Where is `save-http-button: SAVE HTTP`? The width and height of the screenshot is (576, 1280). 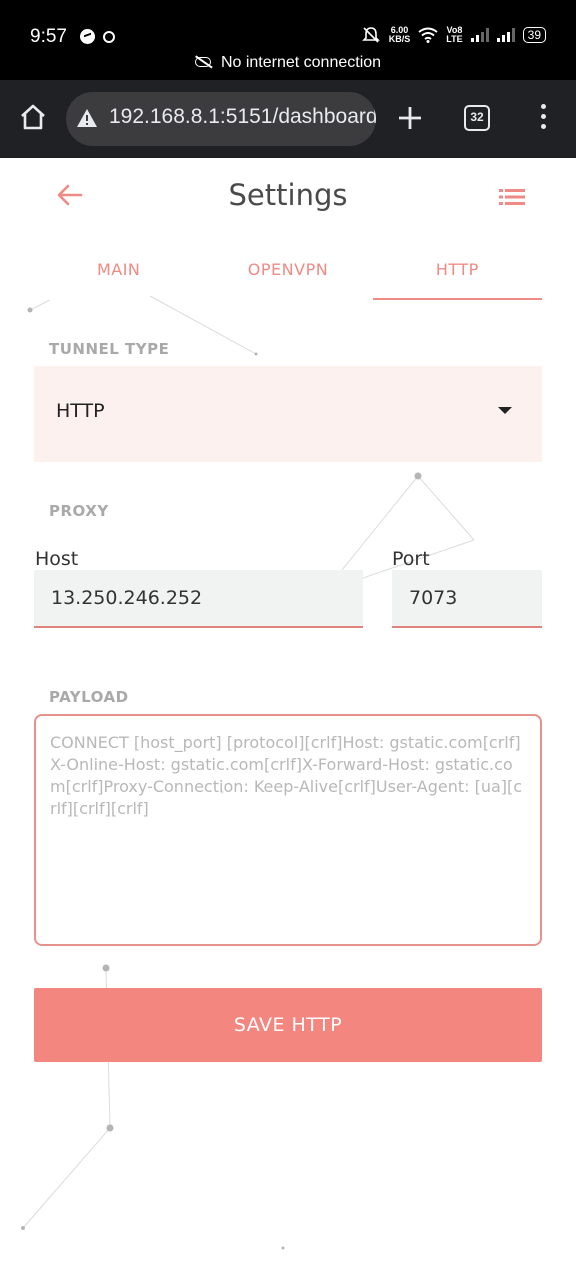
save-http-button: SAVE HTTP is located at coordinates (288, 1025).